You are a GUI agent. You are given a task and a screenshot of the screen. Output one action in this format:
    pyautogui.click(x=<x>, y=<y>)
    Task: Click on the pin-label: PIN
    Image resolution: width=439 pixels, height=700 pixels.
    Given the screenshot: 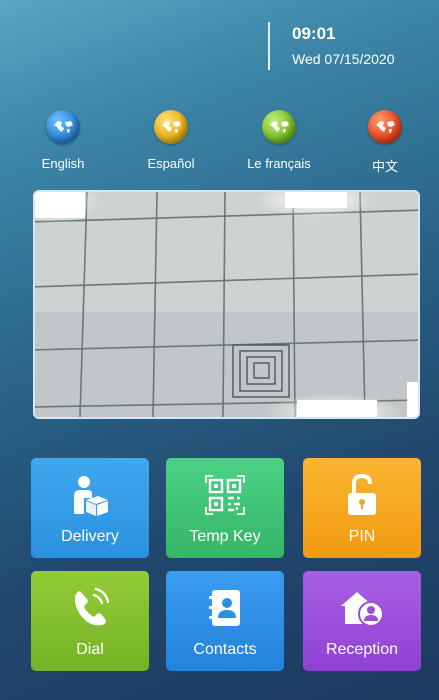 What is the action you would take?
    pyautogui.click(x=362, y=536)
    